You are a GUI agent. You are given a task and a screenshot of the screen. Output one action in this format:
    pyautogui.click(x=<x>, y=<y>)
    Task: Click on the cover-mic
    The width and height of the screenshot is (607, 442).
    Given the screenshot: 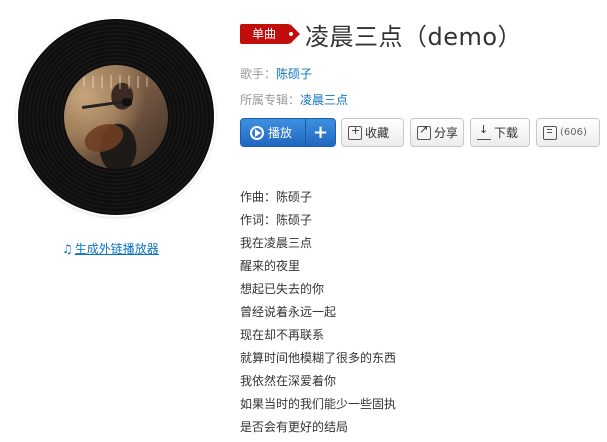 What is the action you would take?
    pyautogui.click(x=127, y=102)
    